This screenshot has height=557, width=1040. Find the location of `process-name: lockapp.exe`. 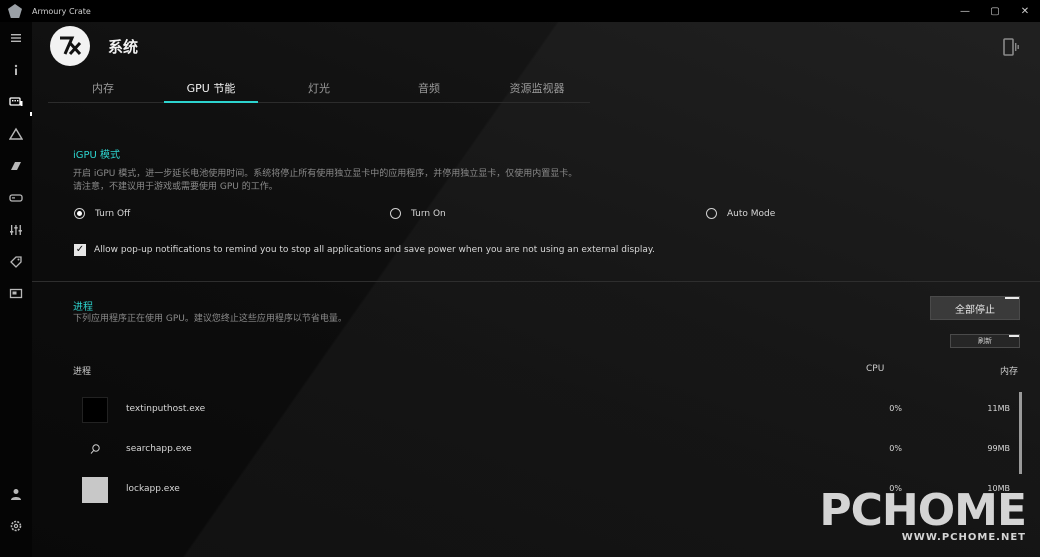

process-name: lockapp.exe is located at coordinates (153, 489).